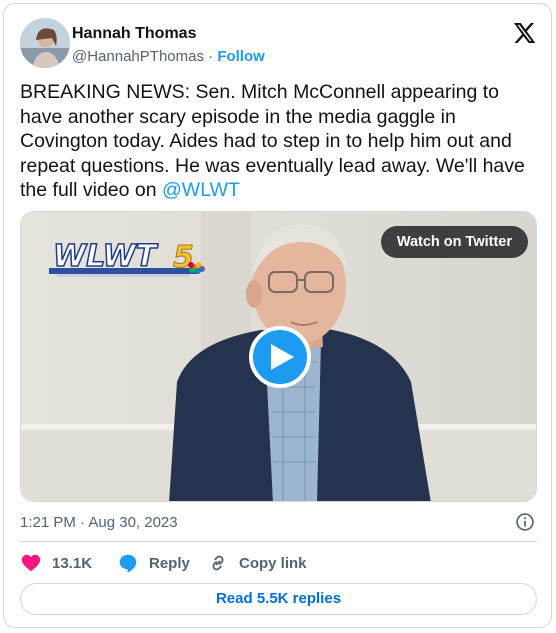 This screenshot has height=633, width=556. I want to click on avatar-photo, so click(45, 43).